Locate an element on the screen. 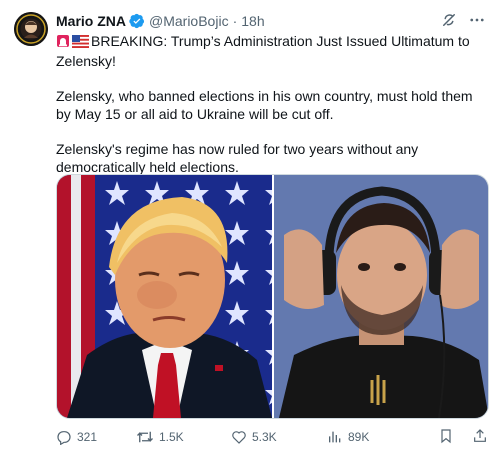  bookmark-icon is located at coordinates (446, 437).